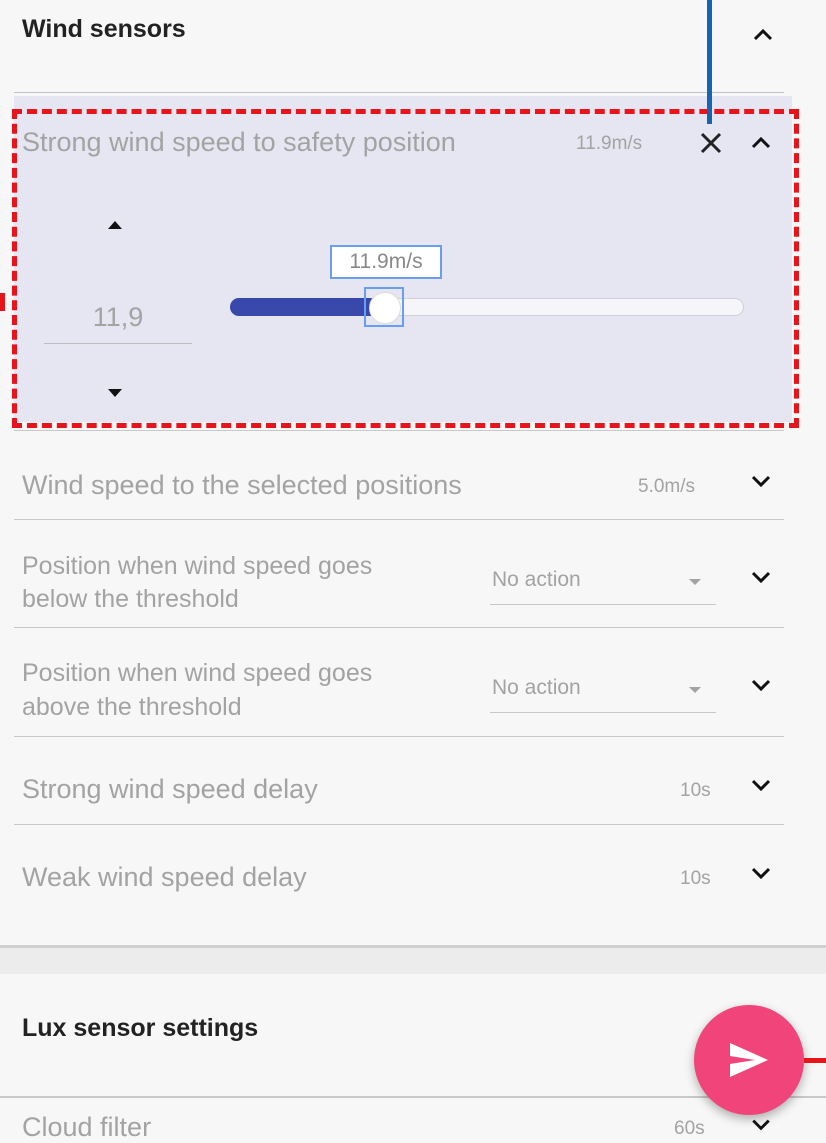 This screenshot has height=1143, width=826. I want to click on slider-handle, so click(384, 307).